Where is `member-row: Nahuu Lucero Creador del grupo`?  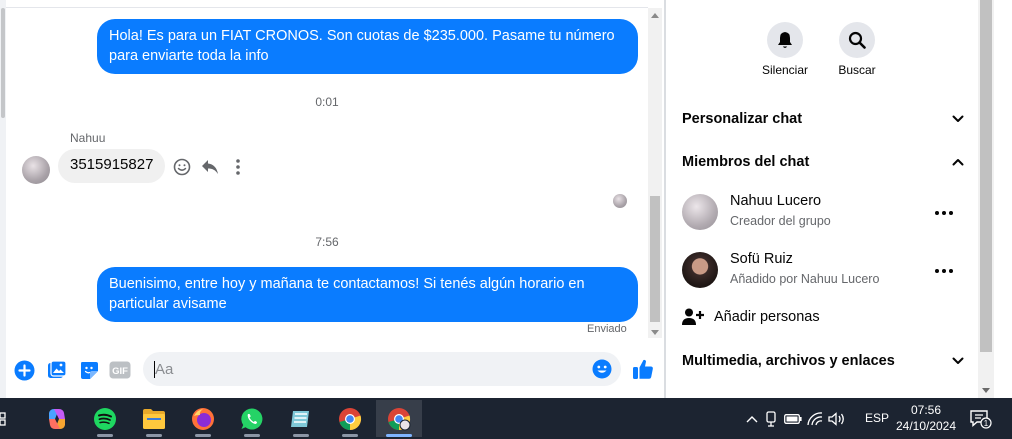
member-row: Nahuu Lucero Creador del grupo is located at coordinates (823, 214).